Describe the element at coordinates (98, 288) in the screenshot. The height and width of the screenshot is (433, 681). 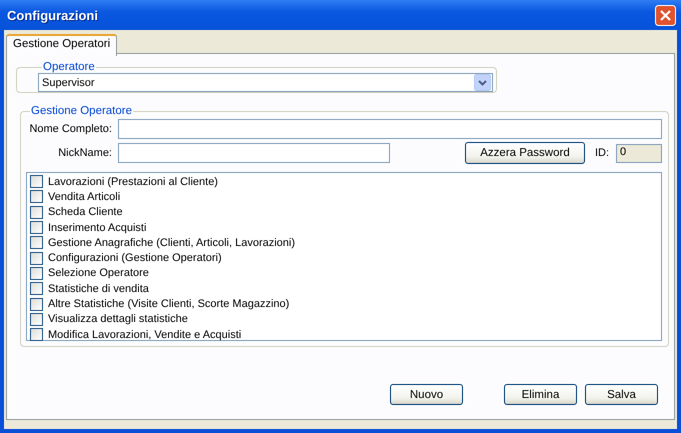
I see `permission-label: Statistiche di vendita` at that location.